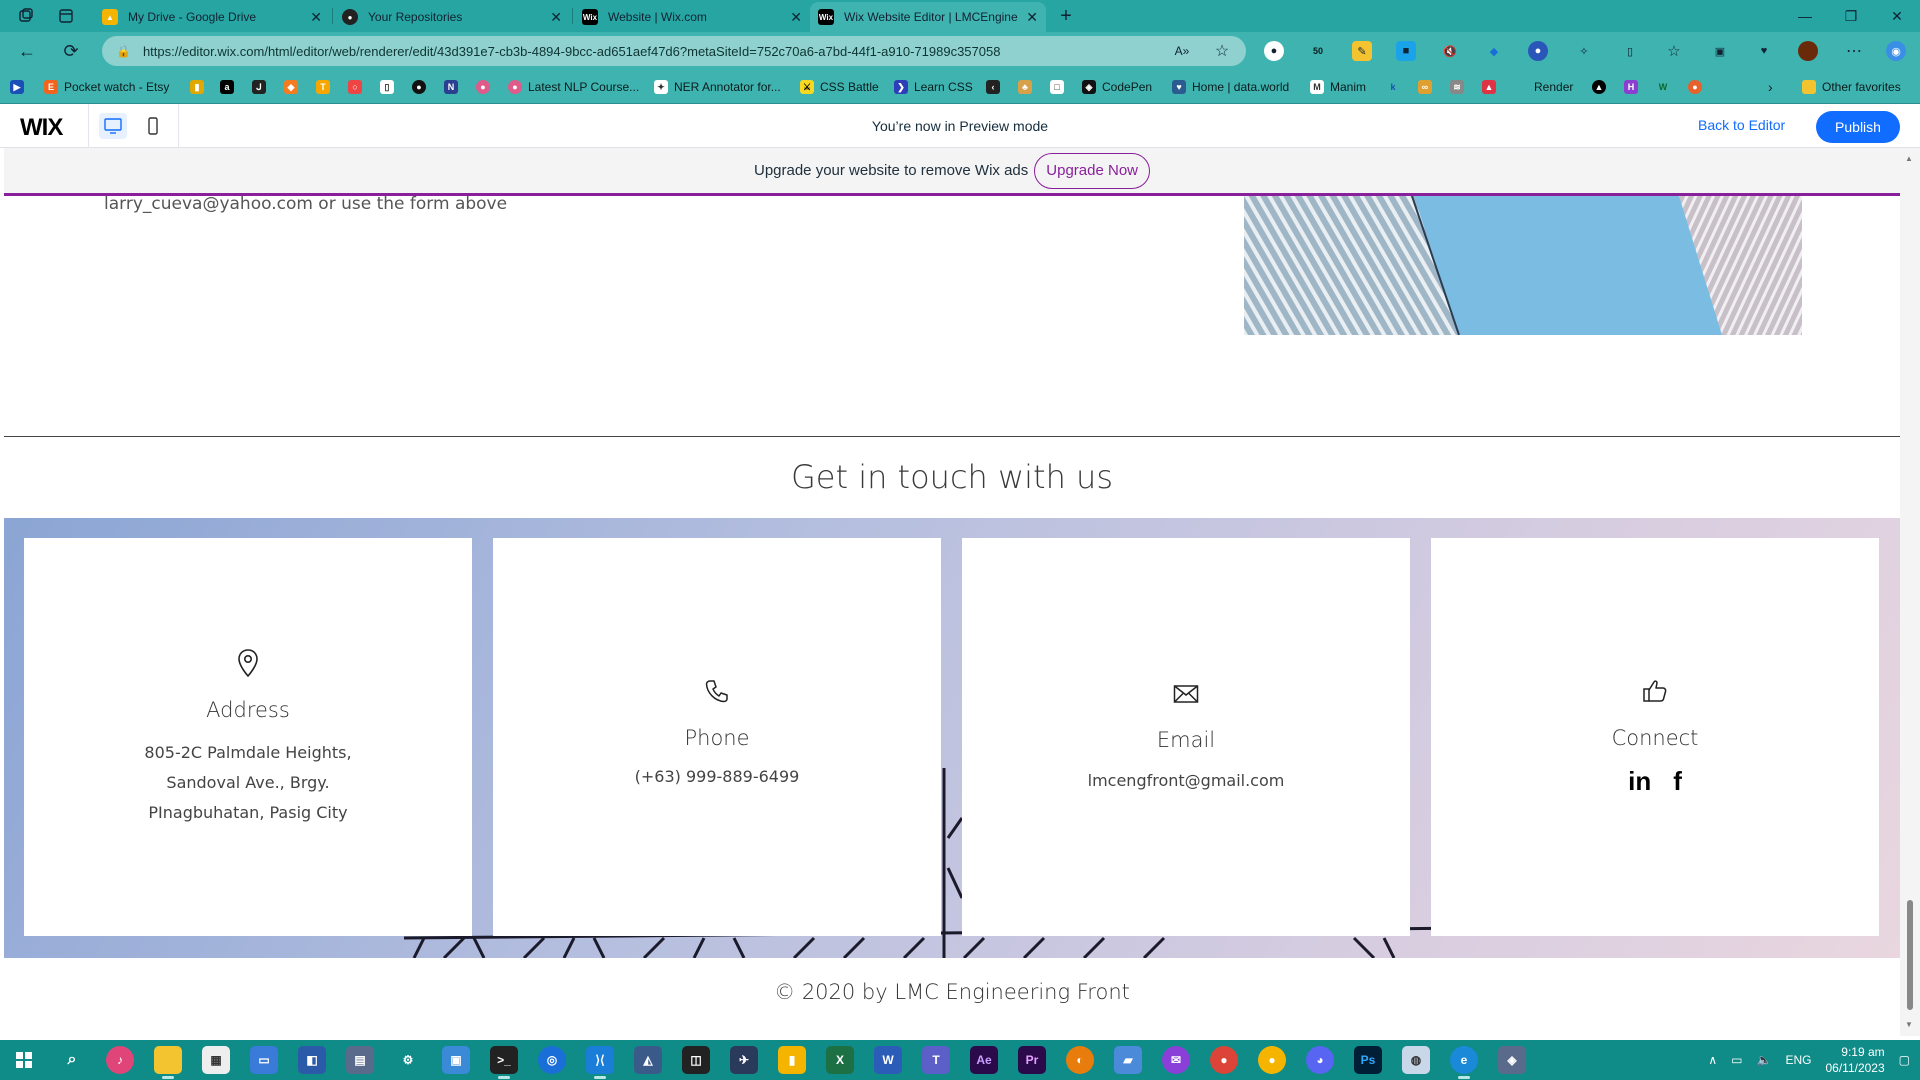  What do you see at coordinates (984, 1060) in the screenshot?
I see `after-effects-icon: Ae` at bounding box center [984, 1060].